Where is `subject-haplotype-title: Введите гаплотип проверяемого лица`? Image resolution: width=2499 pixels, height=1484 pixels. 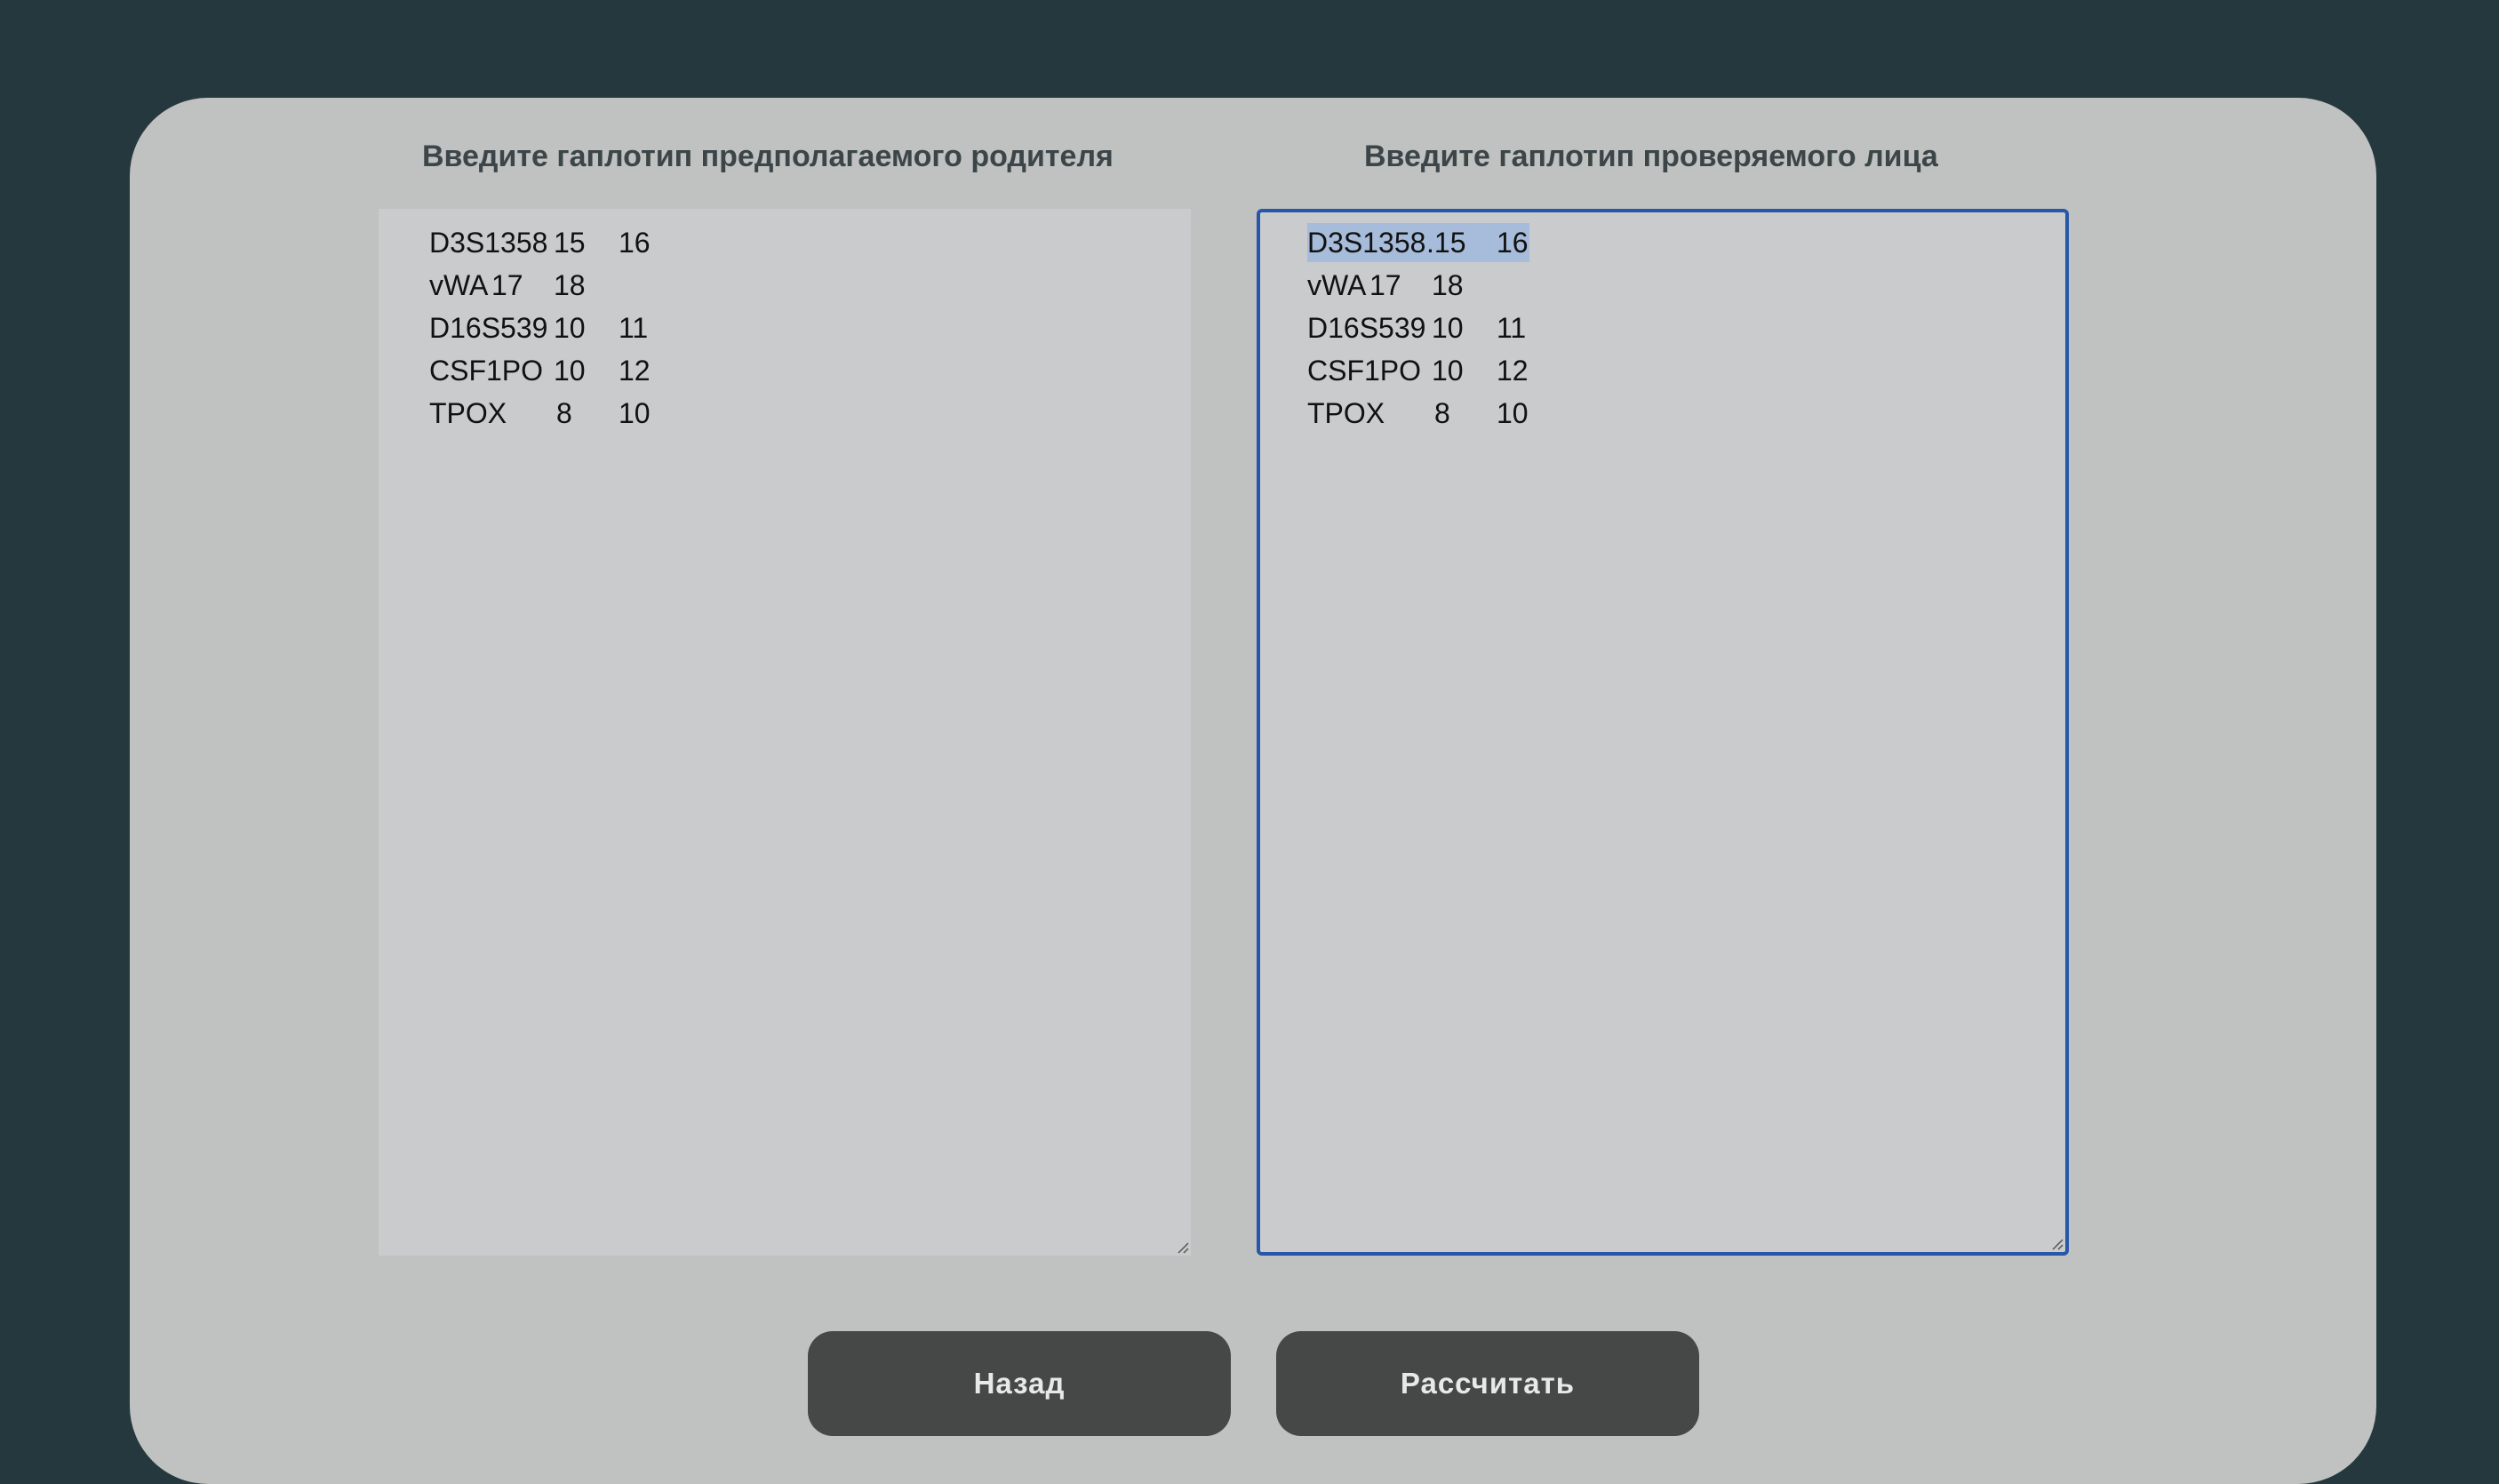 subject-haplotype-title: Введите гаплотип проверяемого лица is located at coordinates (1651, 156).